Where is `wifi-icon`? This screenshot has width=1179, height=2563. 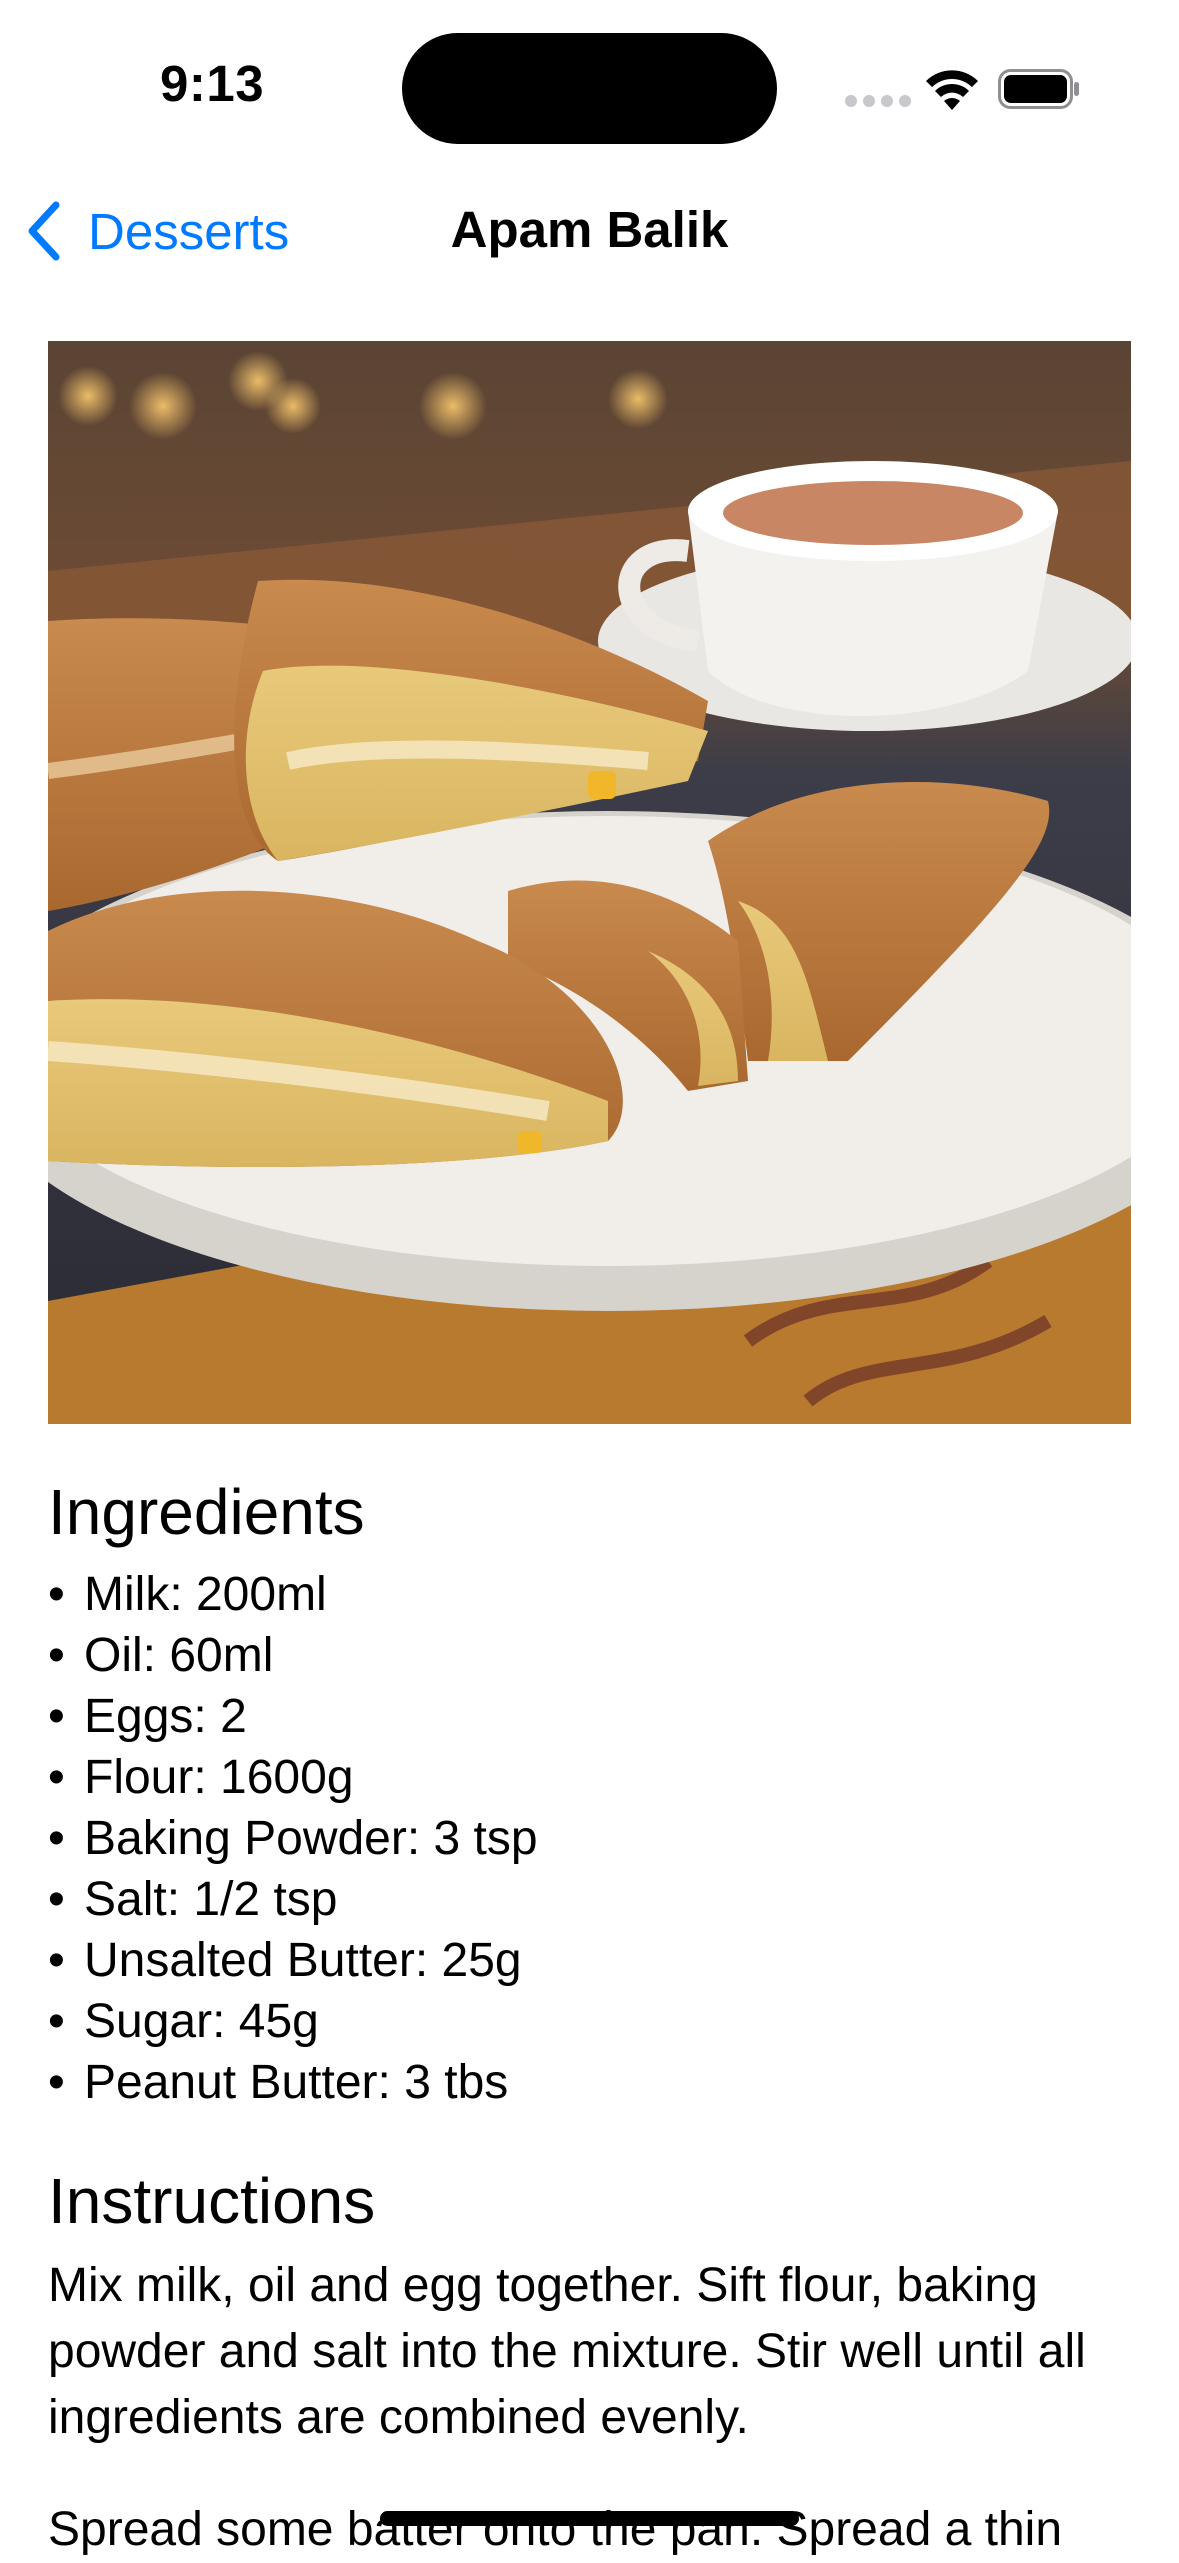 wifi-icon is located at coordinates (952, 90).